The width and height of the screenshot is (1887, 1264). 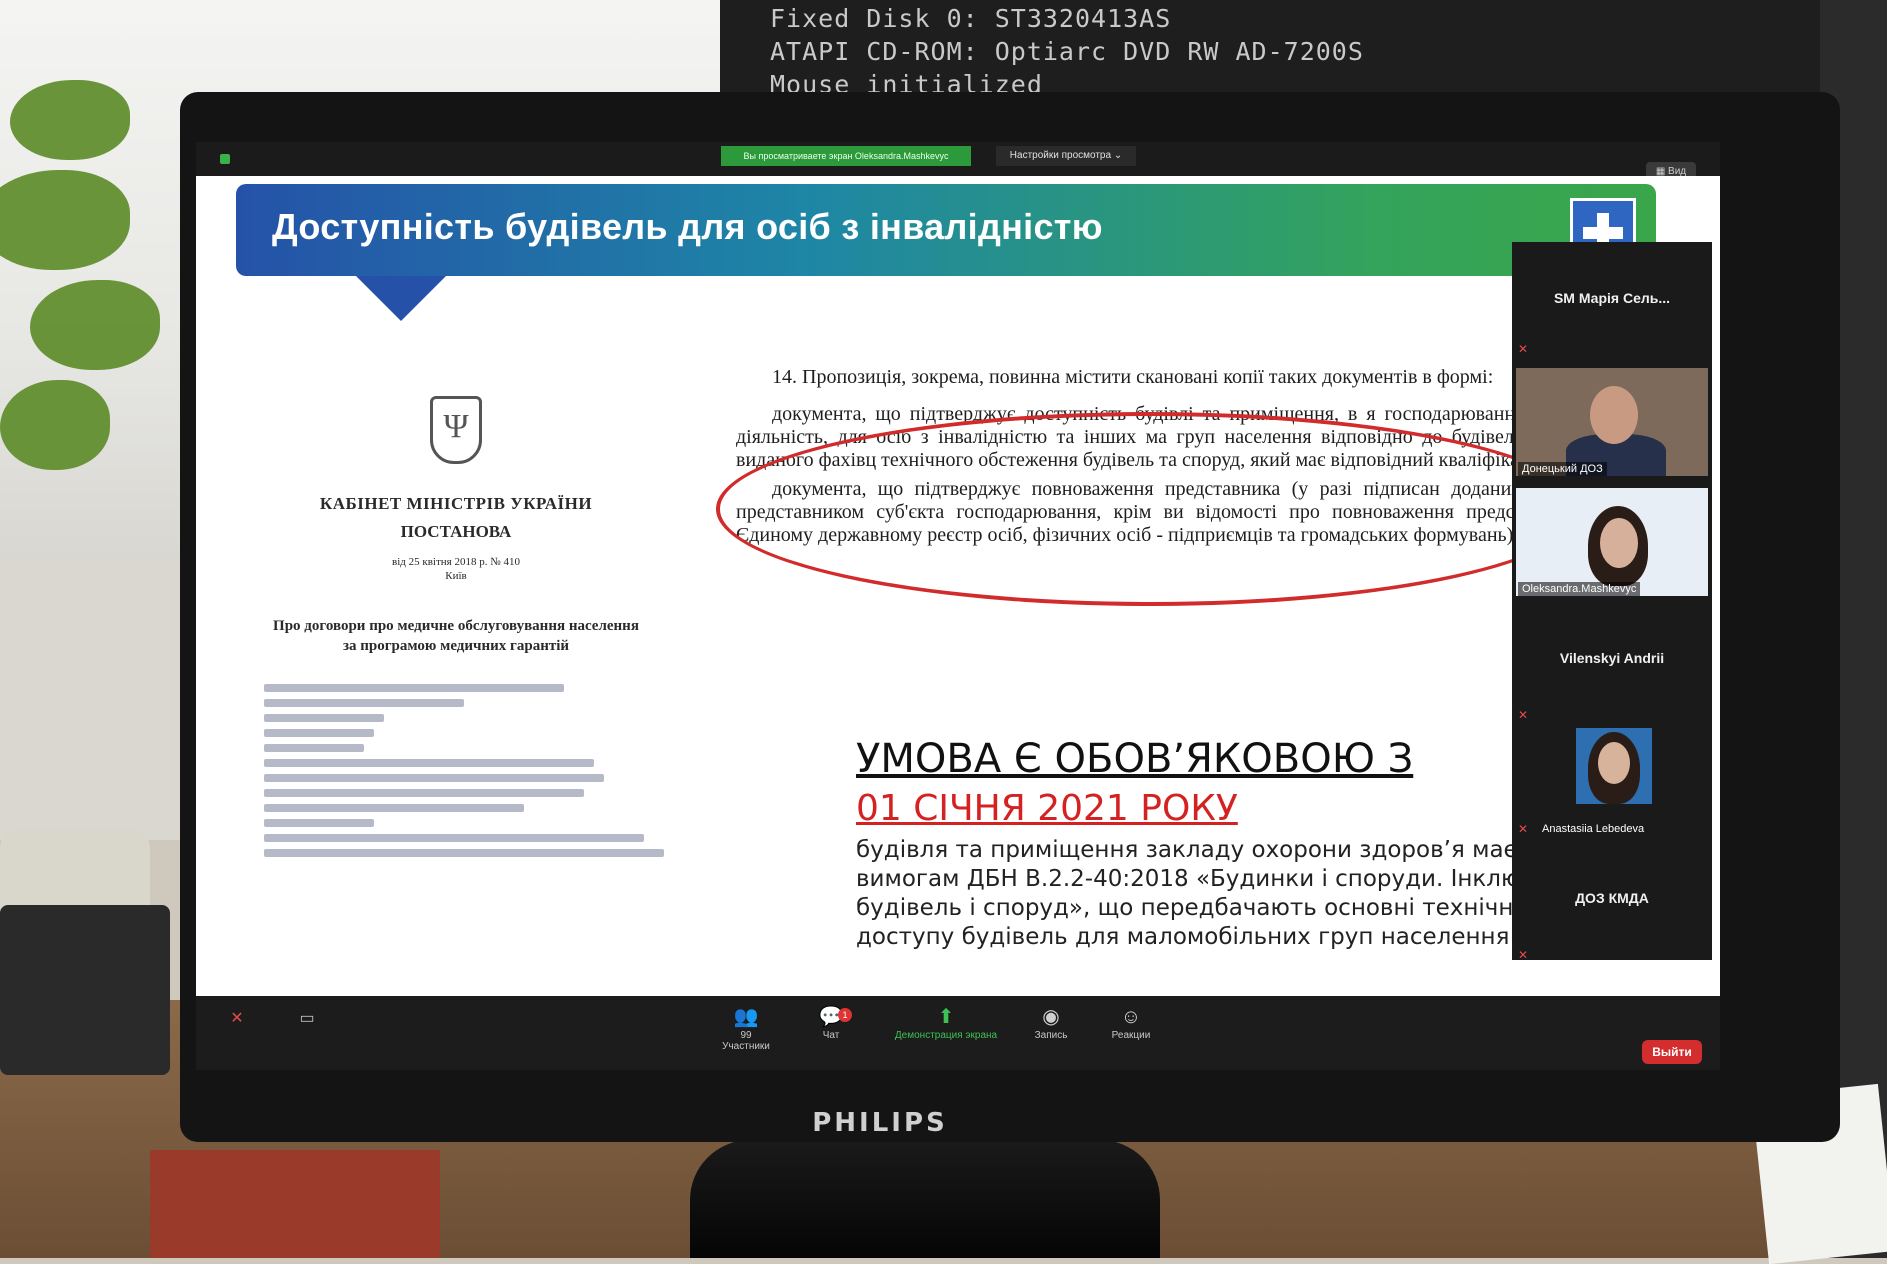 I want to click on condition-date: 01 СІЧНЯ 2021 РОКУ, so click(x=1047, y=808).